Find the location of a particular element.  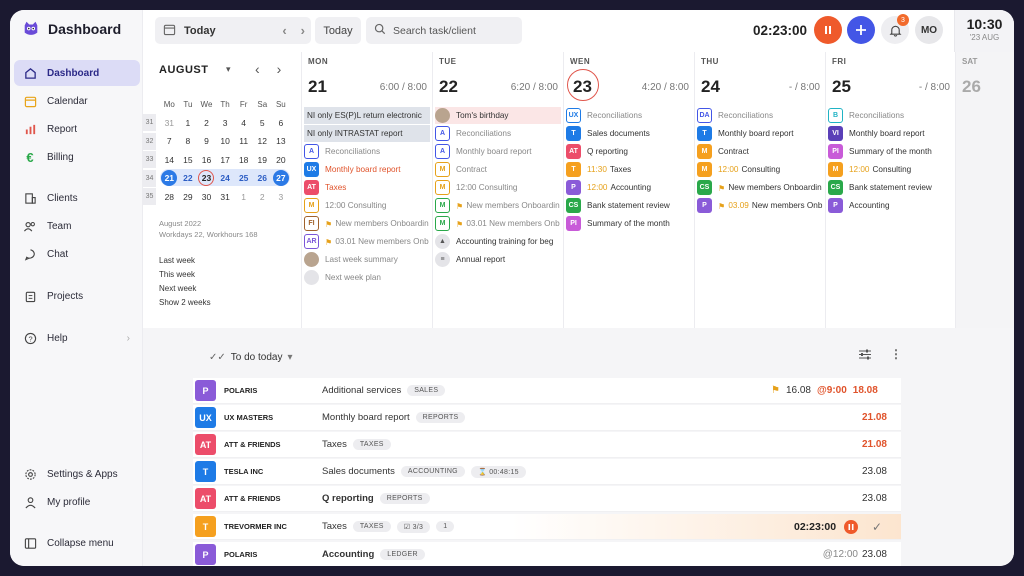

calendar-day: 12 is located at coordinates (262, 141).